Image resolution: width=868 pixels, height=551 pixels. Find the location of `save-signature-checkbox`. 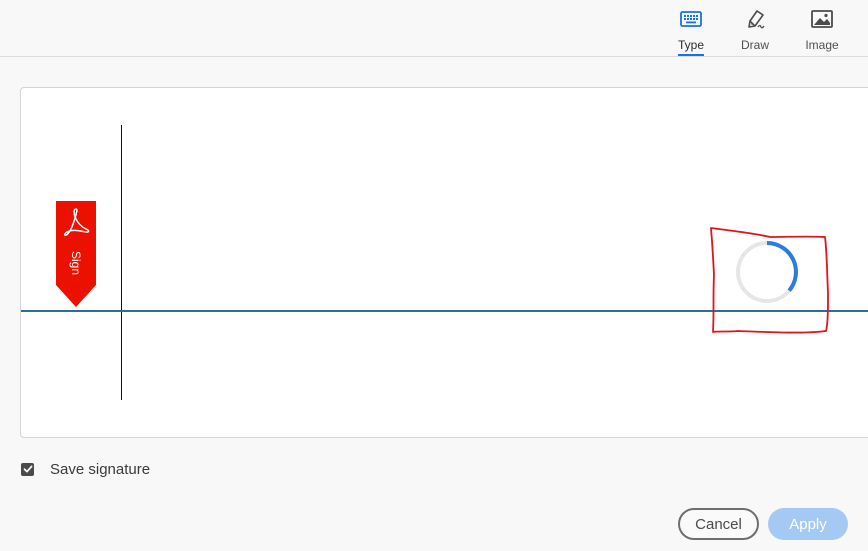

save-signature-checkbox is located at coordinates (27, 469).